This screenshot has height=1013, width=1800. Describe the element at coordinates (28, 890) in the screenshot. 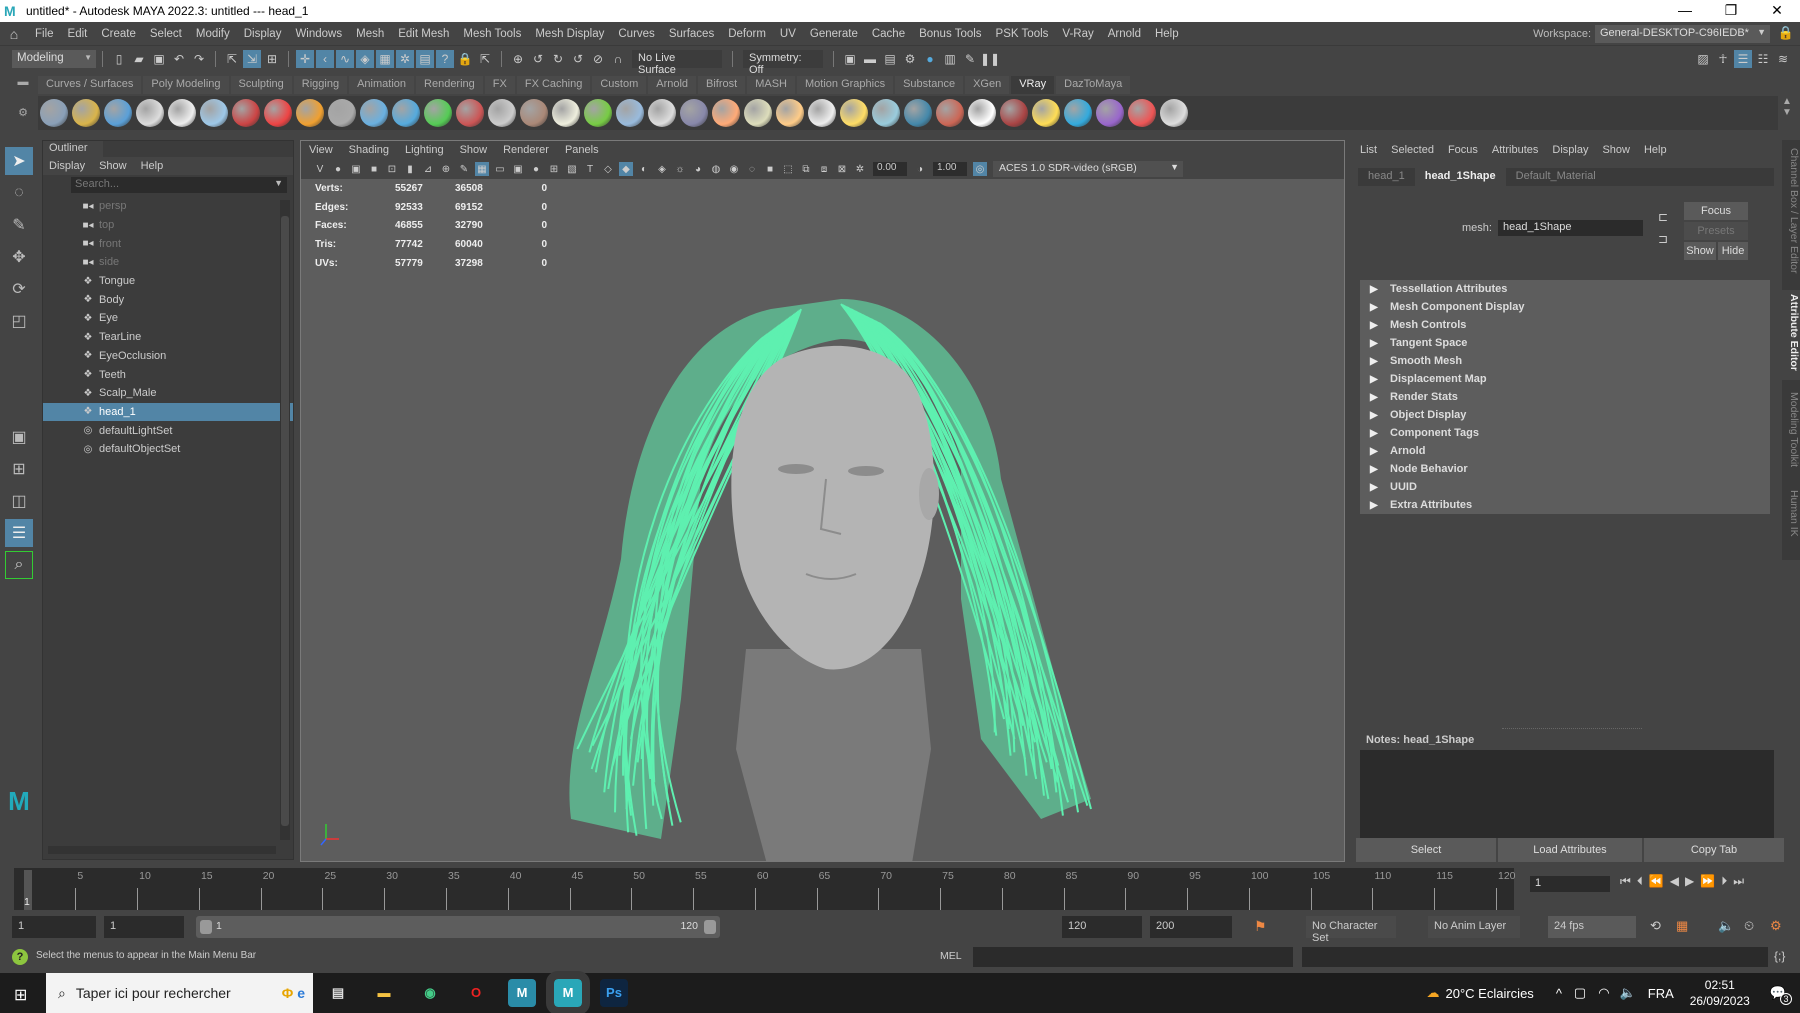

I see `current-time-marker: 1` at that location.